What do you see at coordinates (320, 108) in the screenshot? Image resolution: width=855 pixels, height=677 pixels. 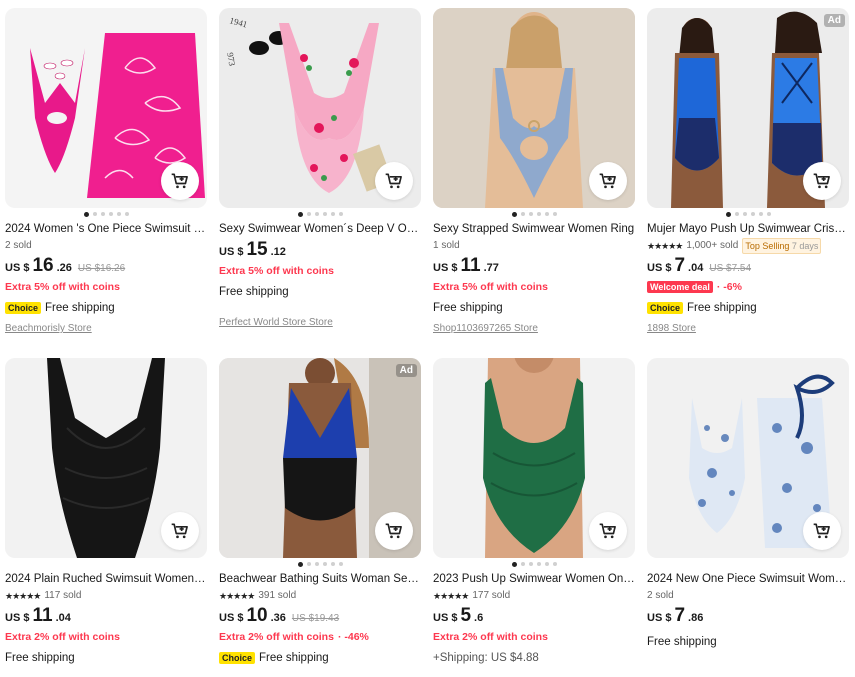 I see `product-image: 1941 973` at bounding box center [320, 108].